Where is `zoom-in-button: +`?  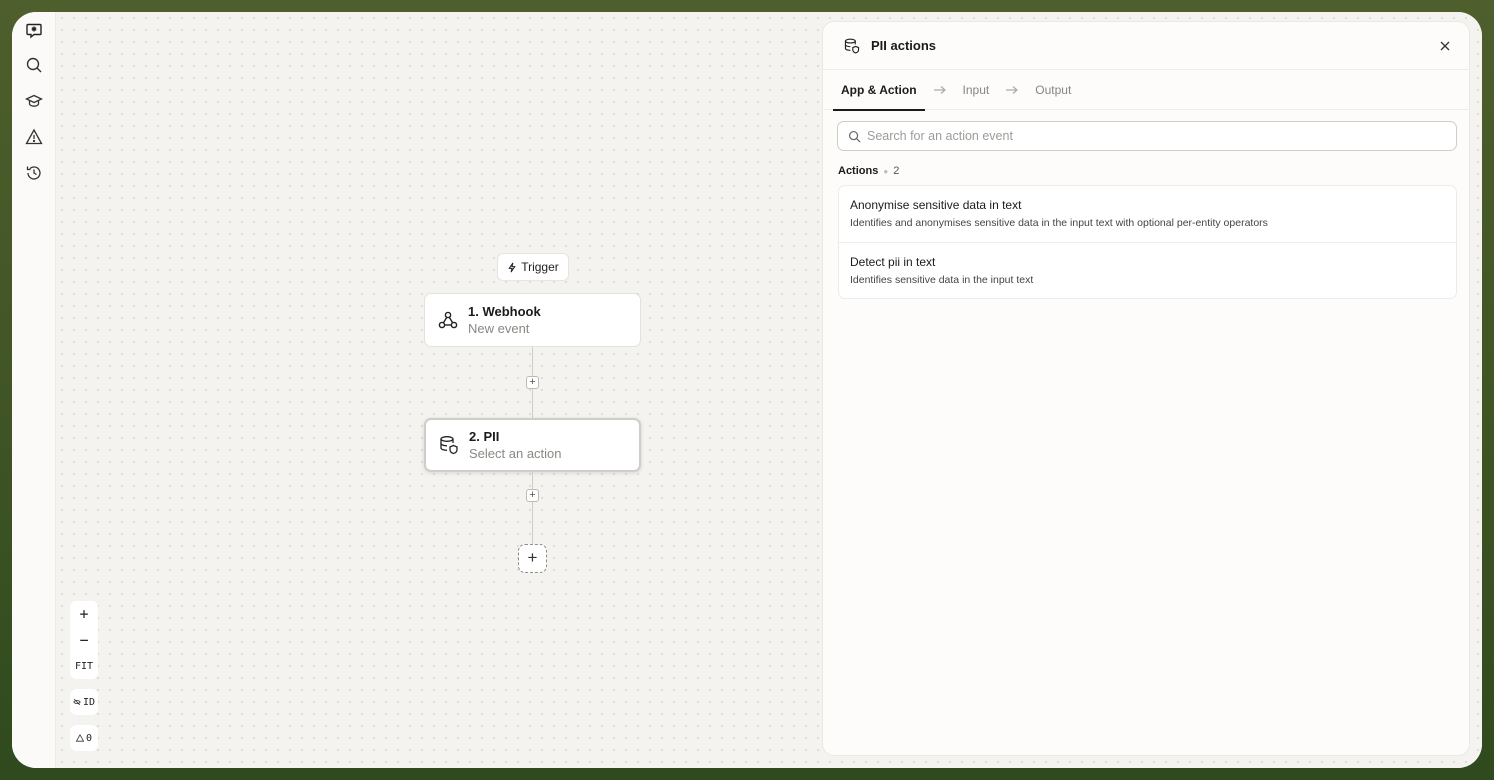
zoom-in-button: + is located at coordinates (84, 614).